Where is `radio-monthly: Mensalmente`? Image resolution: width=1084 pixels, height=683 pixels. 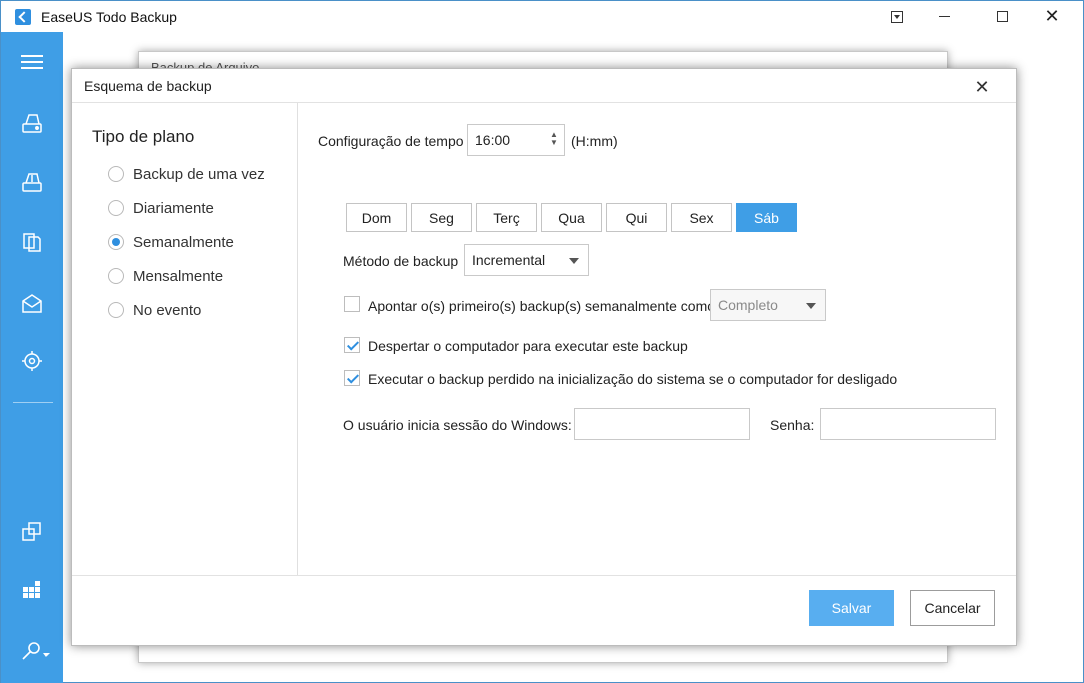
radio-monthly: Mensalmente is located at coordinates (165, 276).